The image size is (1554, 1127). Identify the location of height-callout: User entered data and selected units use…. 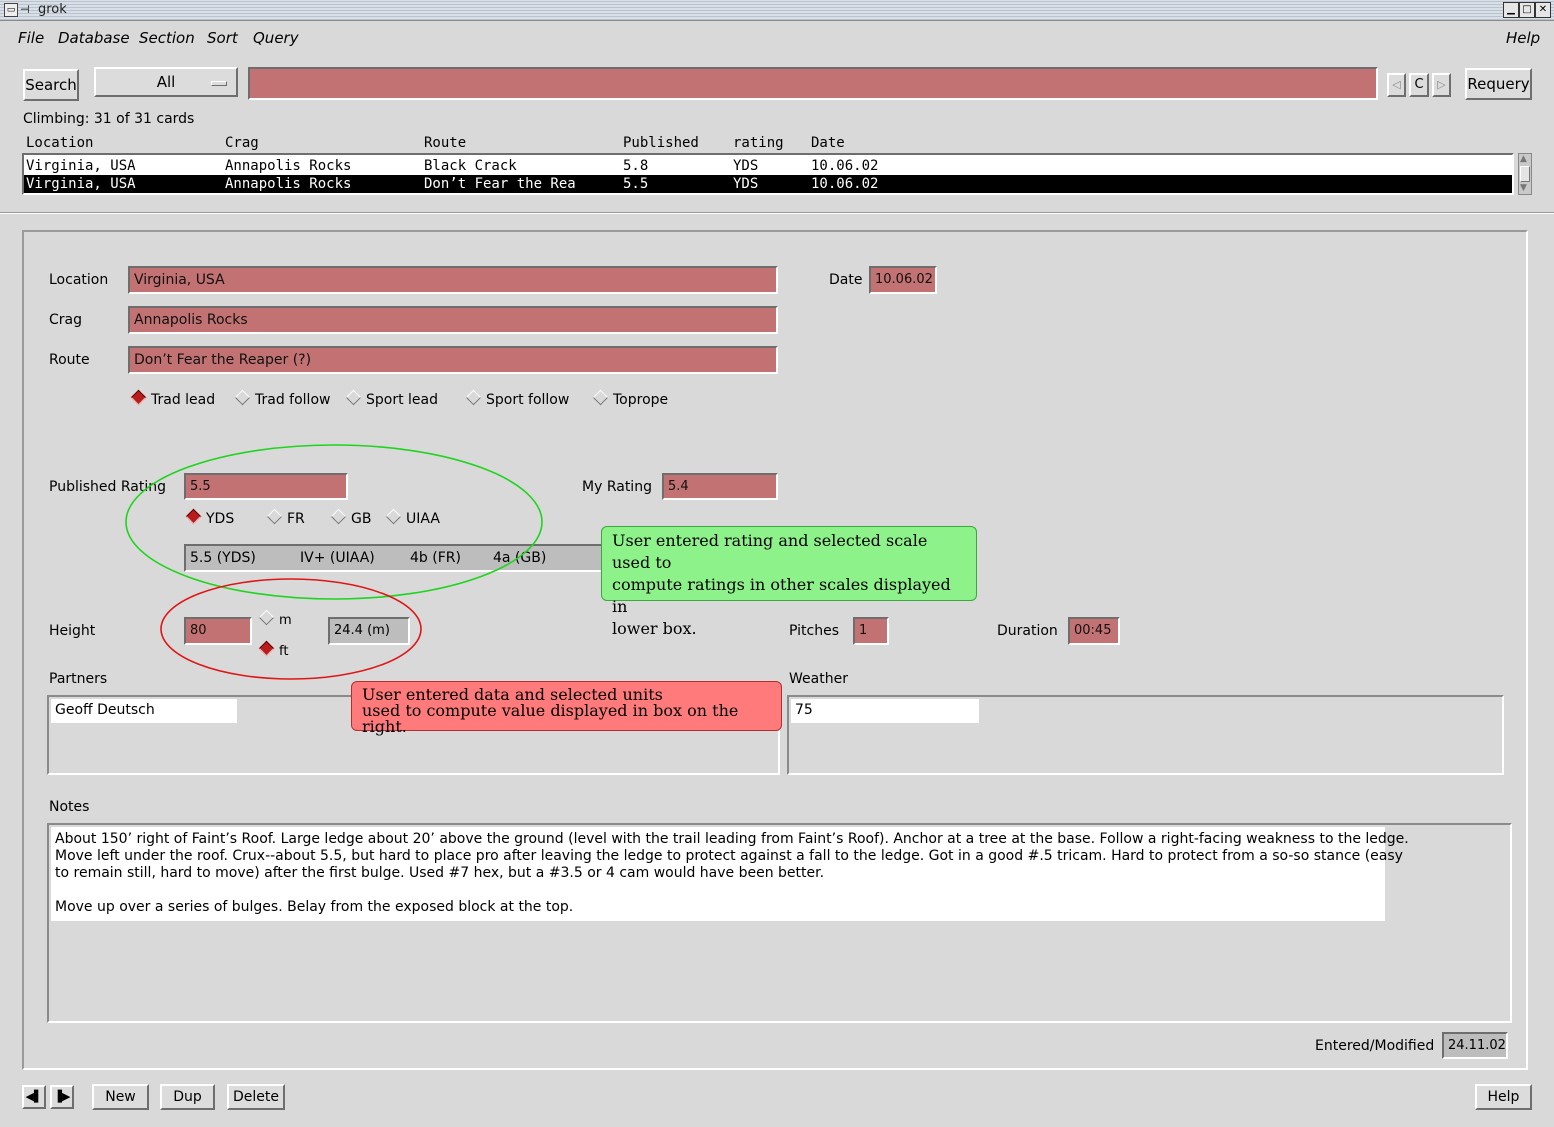
(566, 708).